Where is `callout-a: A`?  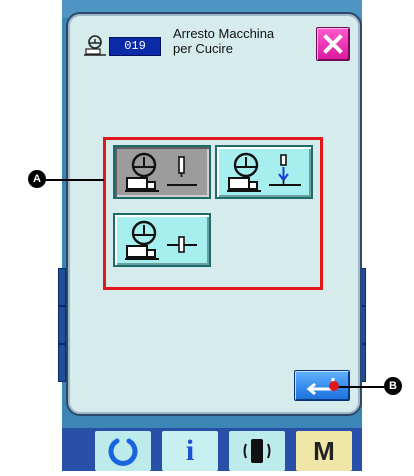
callout-a: A is located at coordinates (37, 179).